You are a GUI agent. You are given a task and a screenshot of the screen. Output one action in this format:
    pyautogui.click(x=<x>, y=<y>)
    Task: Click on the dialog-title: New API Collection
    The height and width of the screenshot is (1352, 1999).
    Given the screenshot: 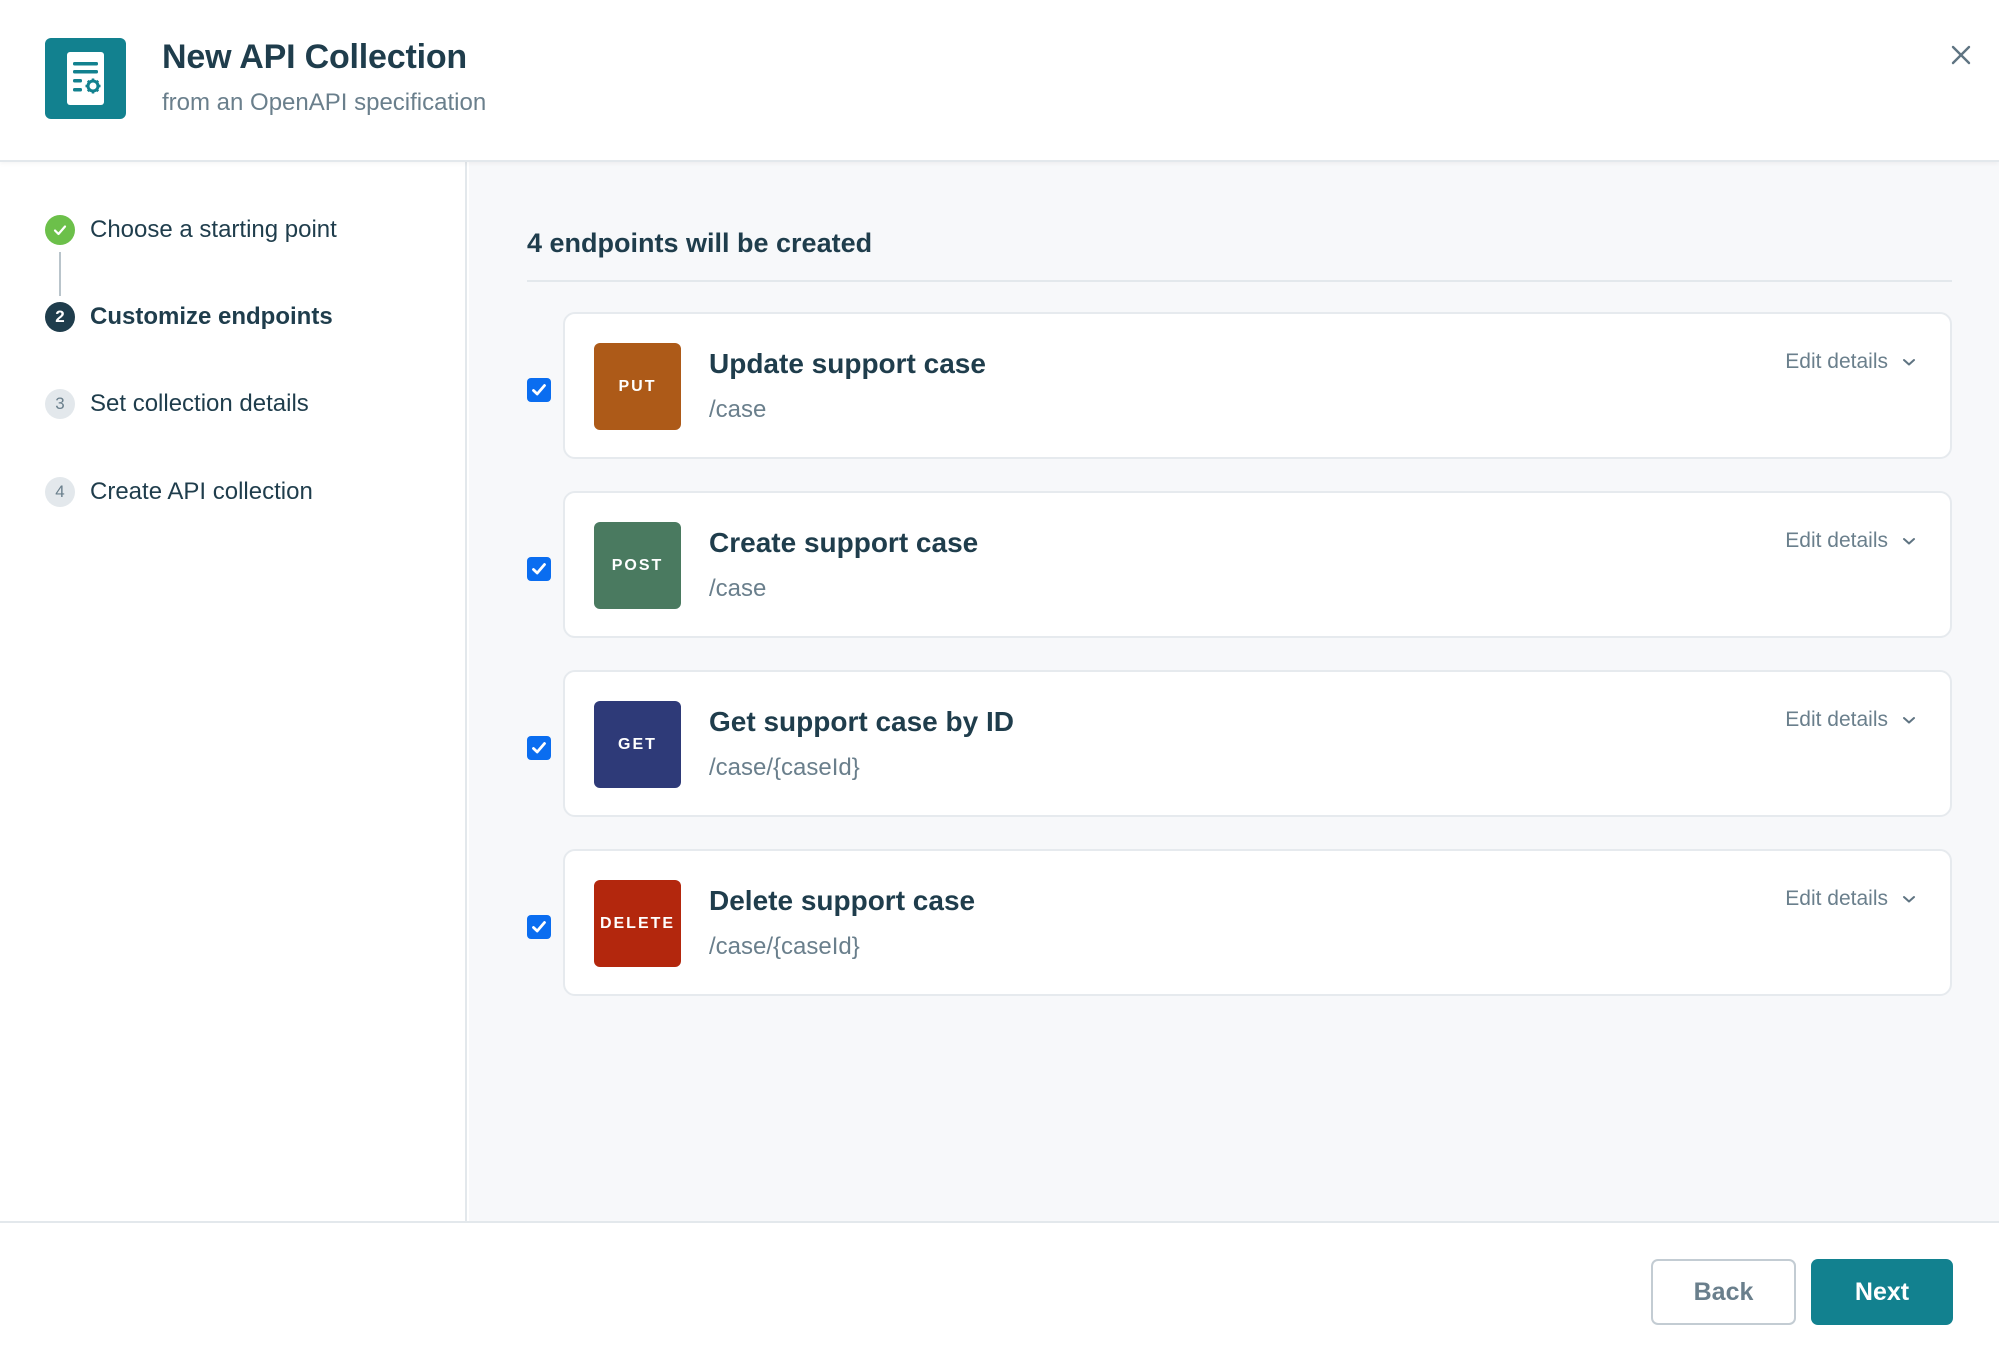 What is the action you would take?
    pyautogui.click(x=314, y=57)
    